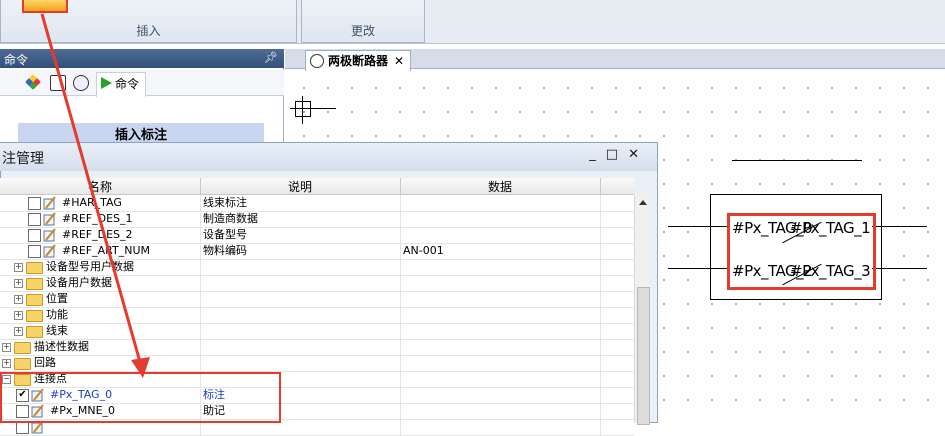  What do you see at coordinates (91, 188) in the screenshot?
I see `annotation-arrow-shaft` at bounding box center [91, 188].